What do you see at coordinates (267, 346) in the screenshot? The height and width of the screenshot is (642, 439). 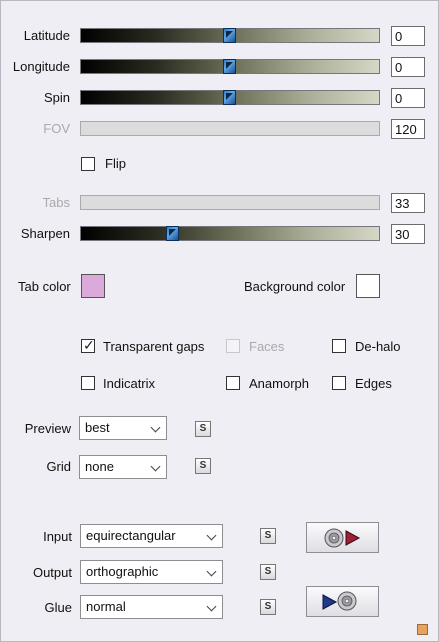 I see `faces-label: Faces` at bounding box center [267, 346].